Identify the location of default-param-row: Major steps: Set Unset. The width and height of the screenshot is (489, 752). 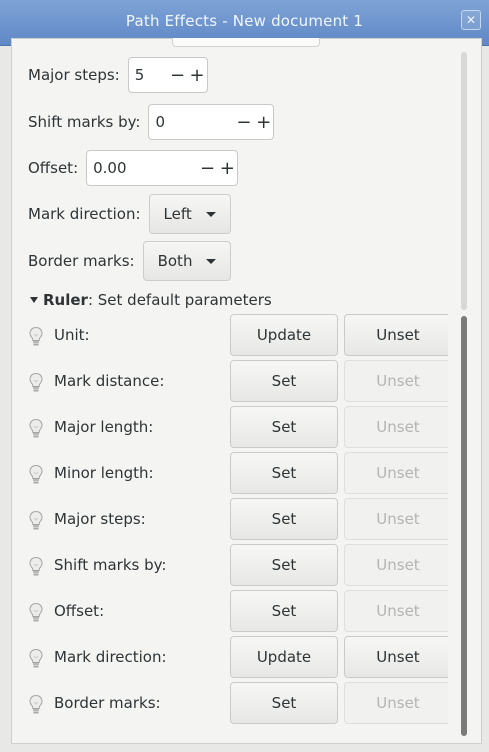
(238, 520).